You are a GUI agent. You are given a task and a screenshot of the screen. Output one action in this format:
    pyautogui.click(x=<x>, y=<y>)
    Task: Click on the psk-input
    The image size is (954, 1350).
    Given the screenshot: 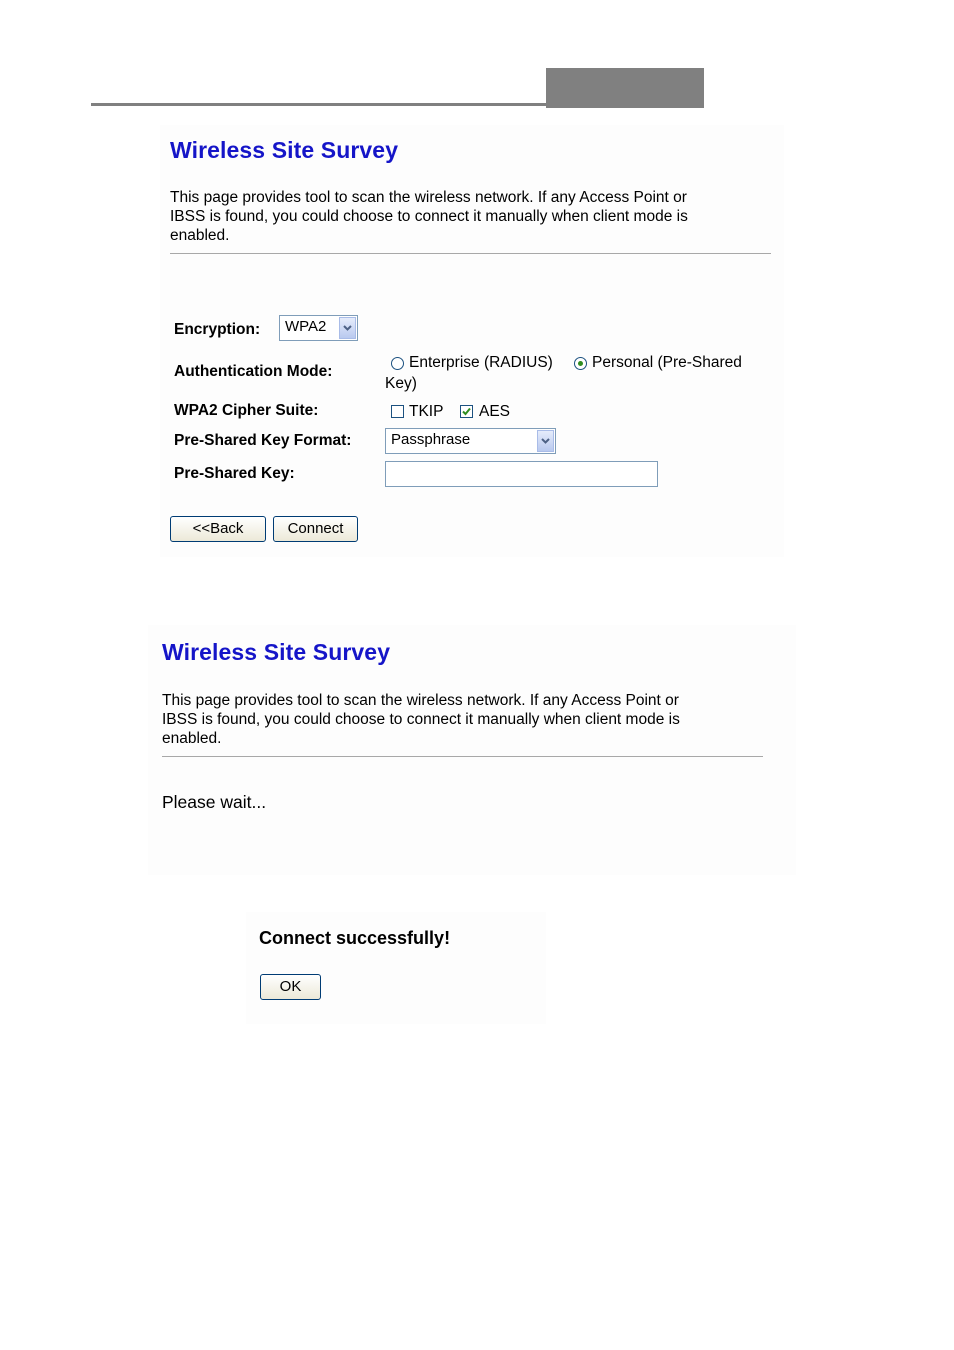 What is the action you would take?
    pyautogui.click(x=521, y=474)
    